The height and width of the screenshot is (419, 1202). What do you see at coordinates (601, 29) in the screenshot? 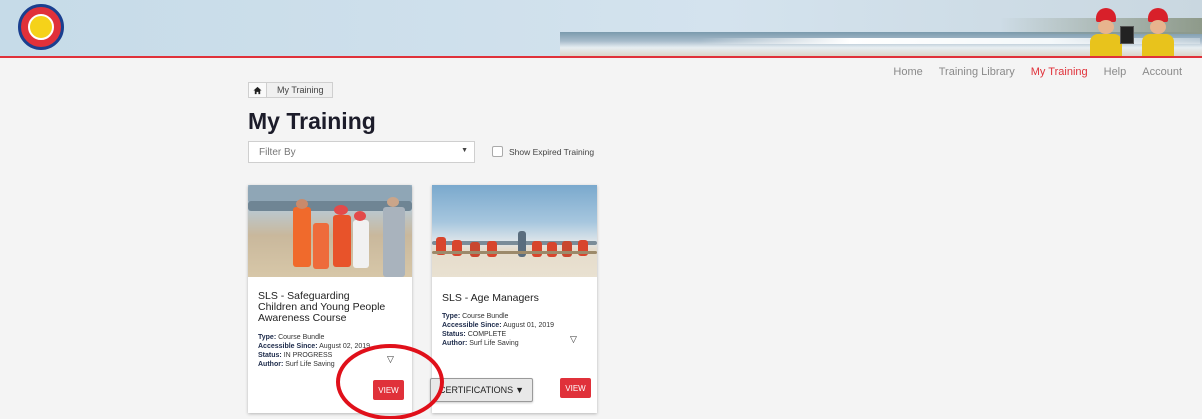
I see `header-banner` at bounding box center [601, 29].